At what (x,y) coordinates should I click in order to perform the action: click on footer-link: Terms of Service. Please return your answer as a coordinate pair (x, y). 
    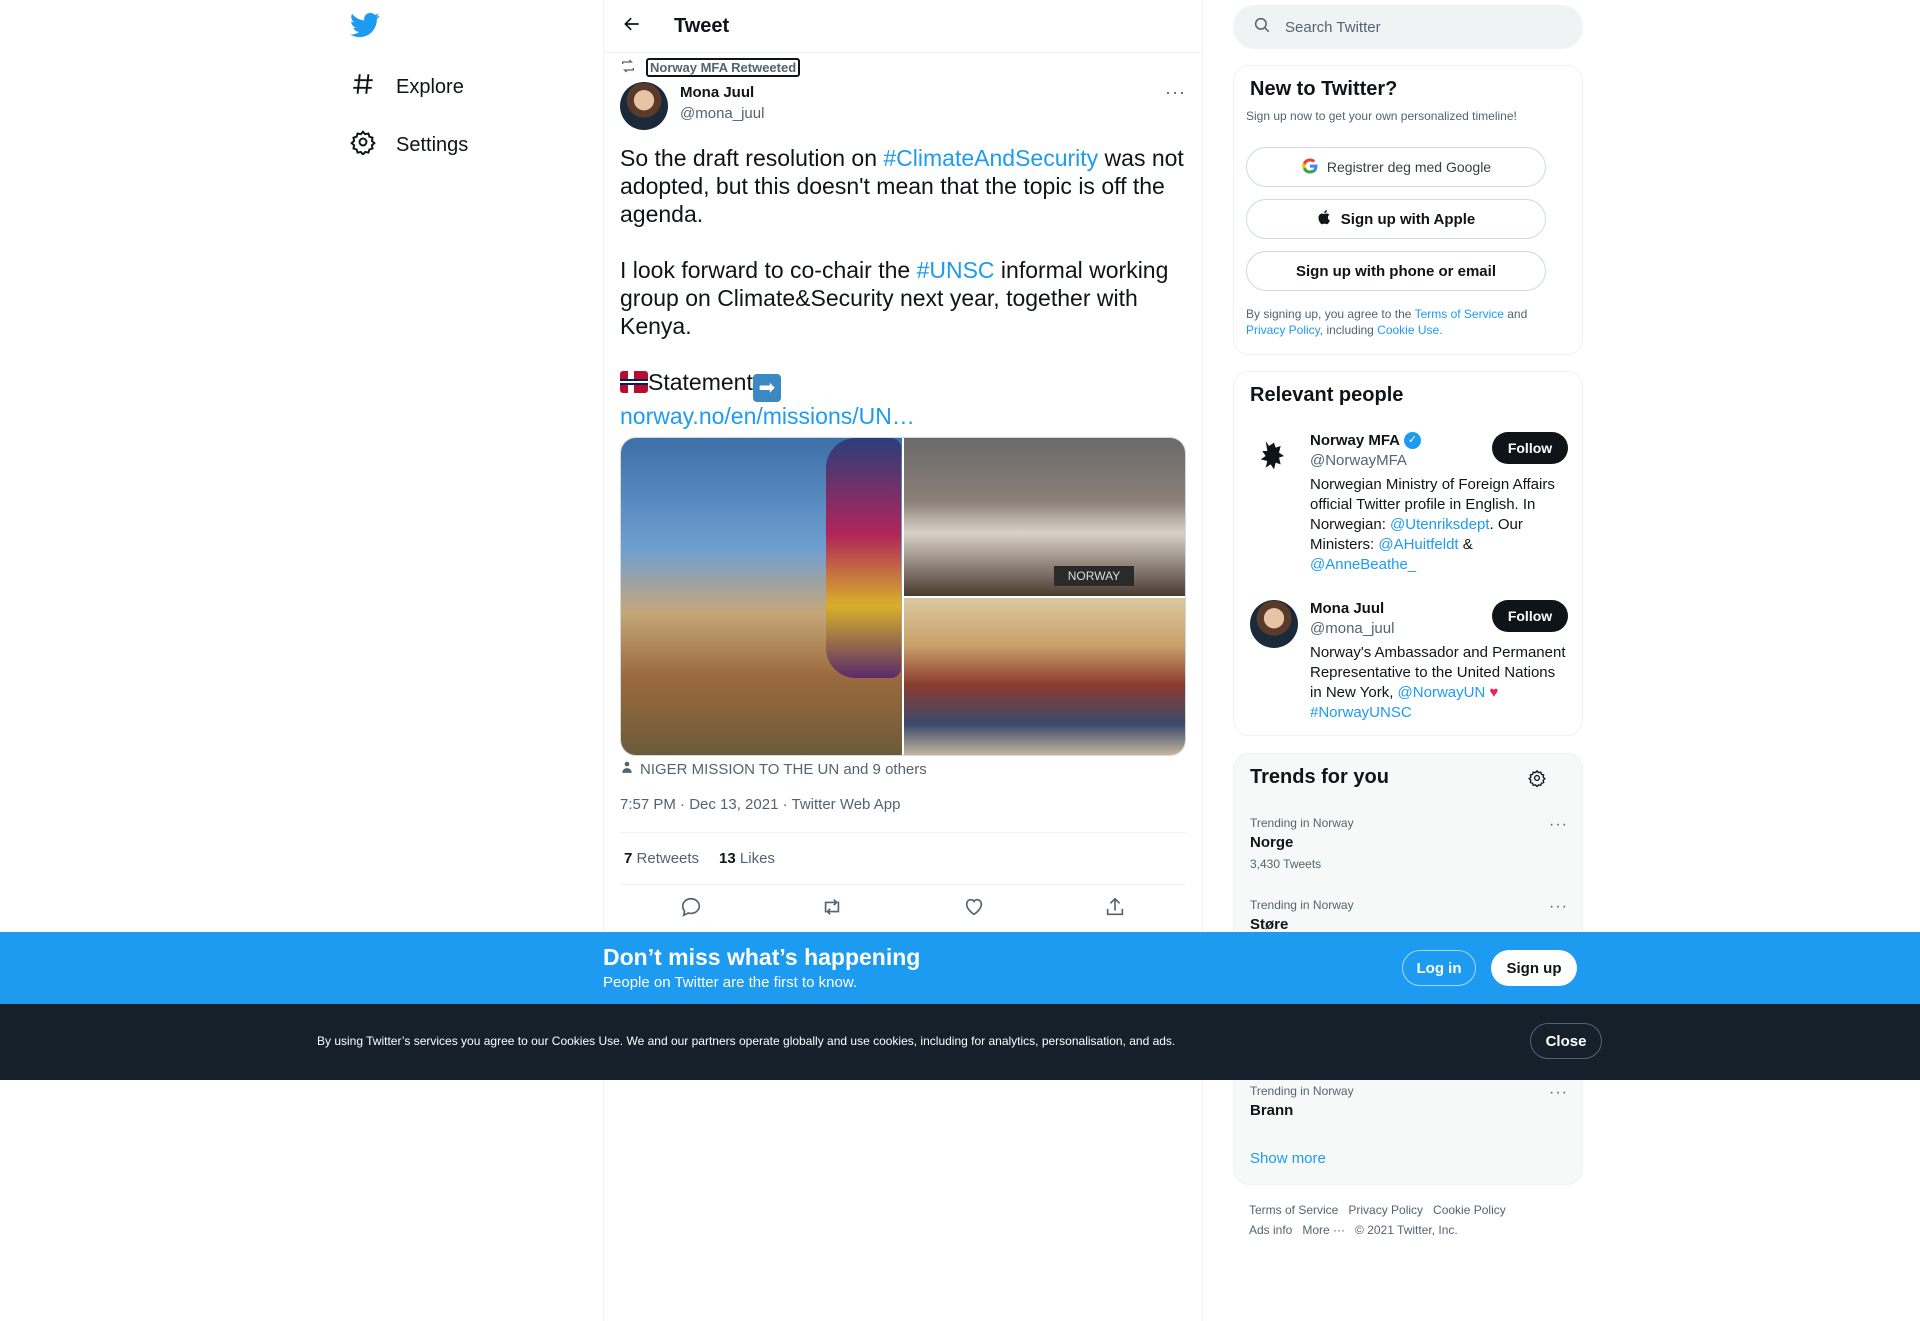
    Looking at the image, I should click on (1293, 1210).